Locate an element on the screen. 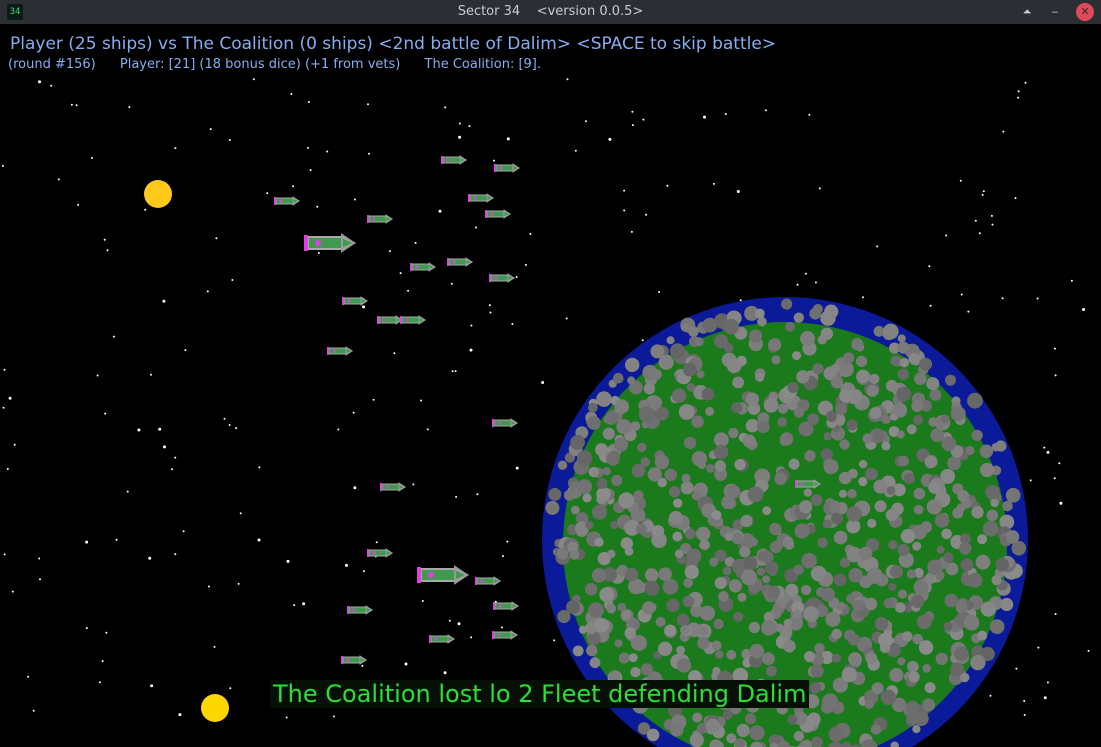  window-title: Sector 34 <version 0.0.5> is located at coordinates (550, 11).